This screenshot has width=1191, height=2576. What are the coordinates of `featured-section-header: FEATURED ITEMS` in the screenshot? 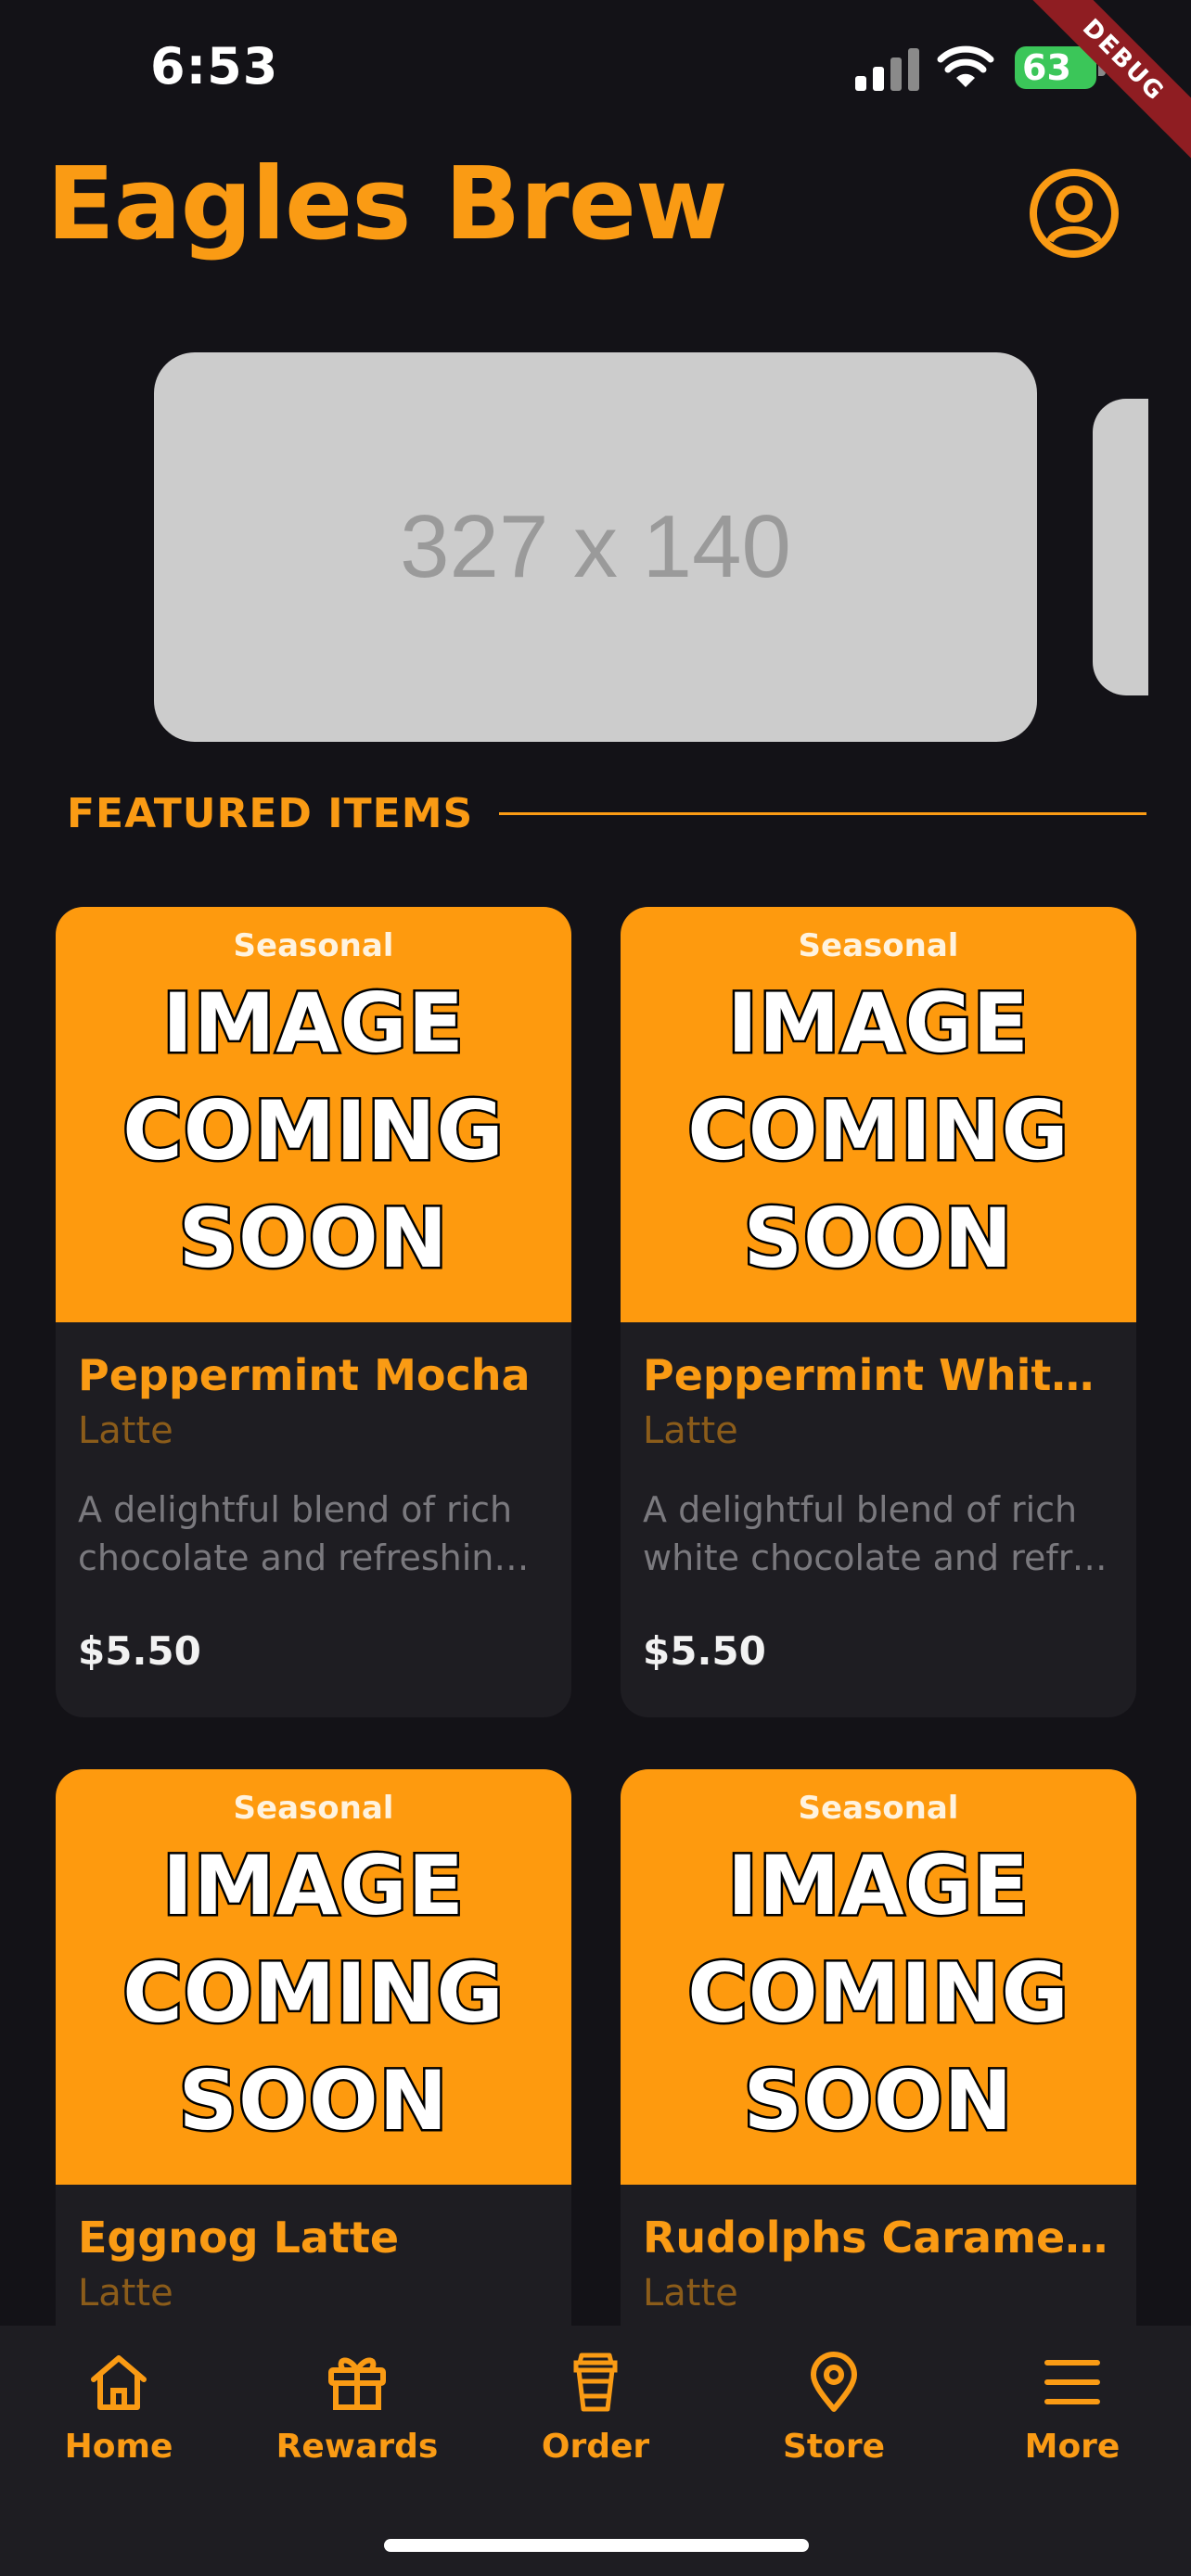 It's located at (606, 813).